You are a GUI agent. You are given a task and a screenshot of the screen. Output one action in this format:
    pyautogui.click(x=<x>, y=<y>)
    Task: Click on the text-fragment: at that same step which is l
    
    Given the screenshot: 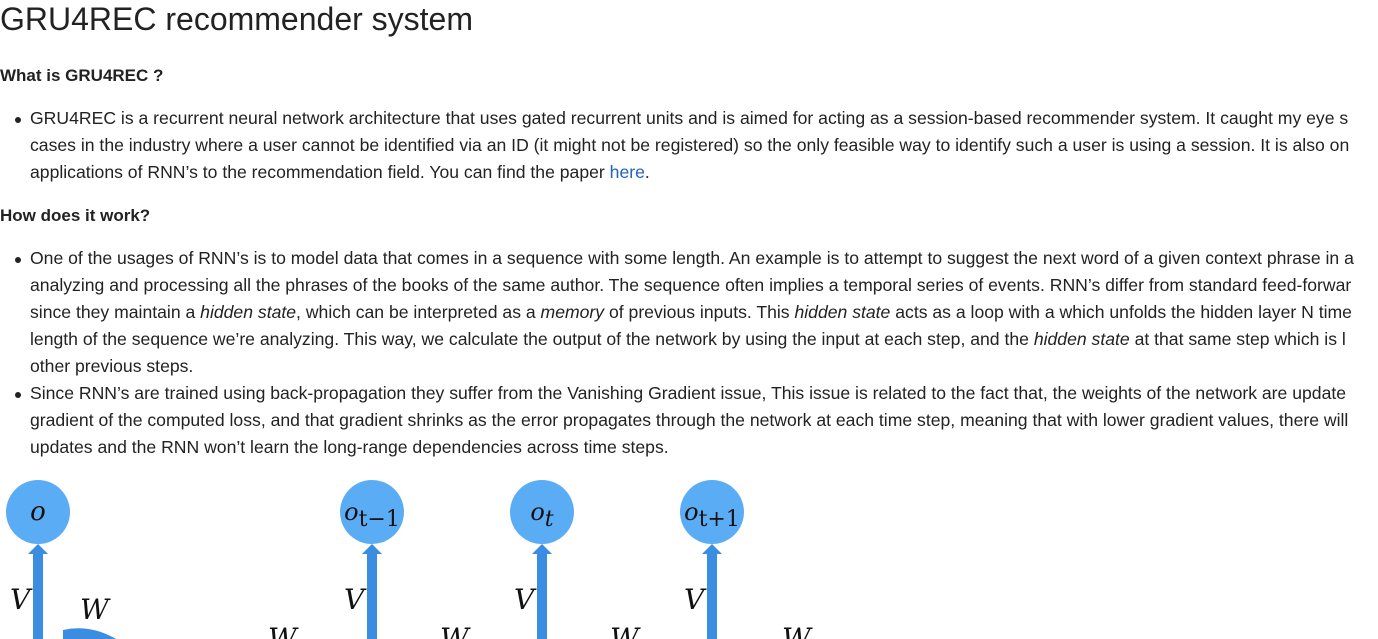 What is the action you would take?
    pyautogui.click(x=1237, y=339)
    